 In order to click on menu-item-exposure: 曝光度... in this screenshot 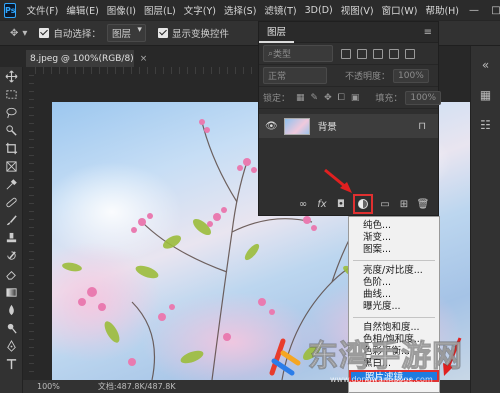, I will do `click(394, 307)`.